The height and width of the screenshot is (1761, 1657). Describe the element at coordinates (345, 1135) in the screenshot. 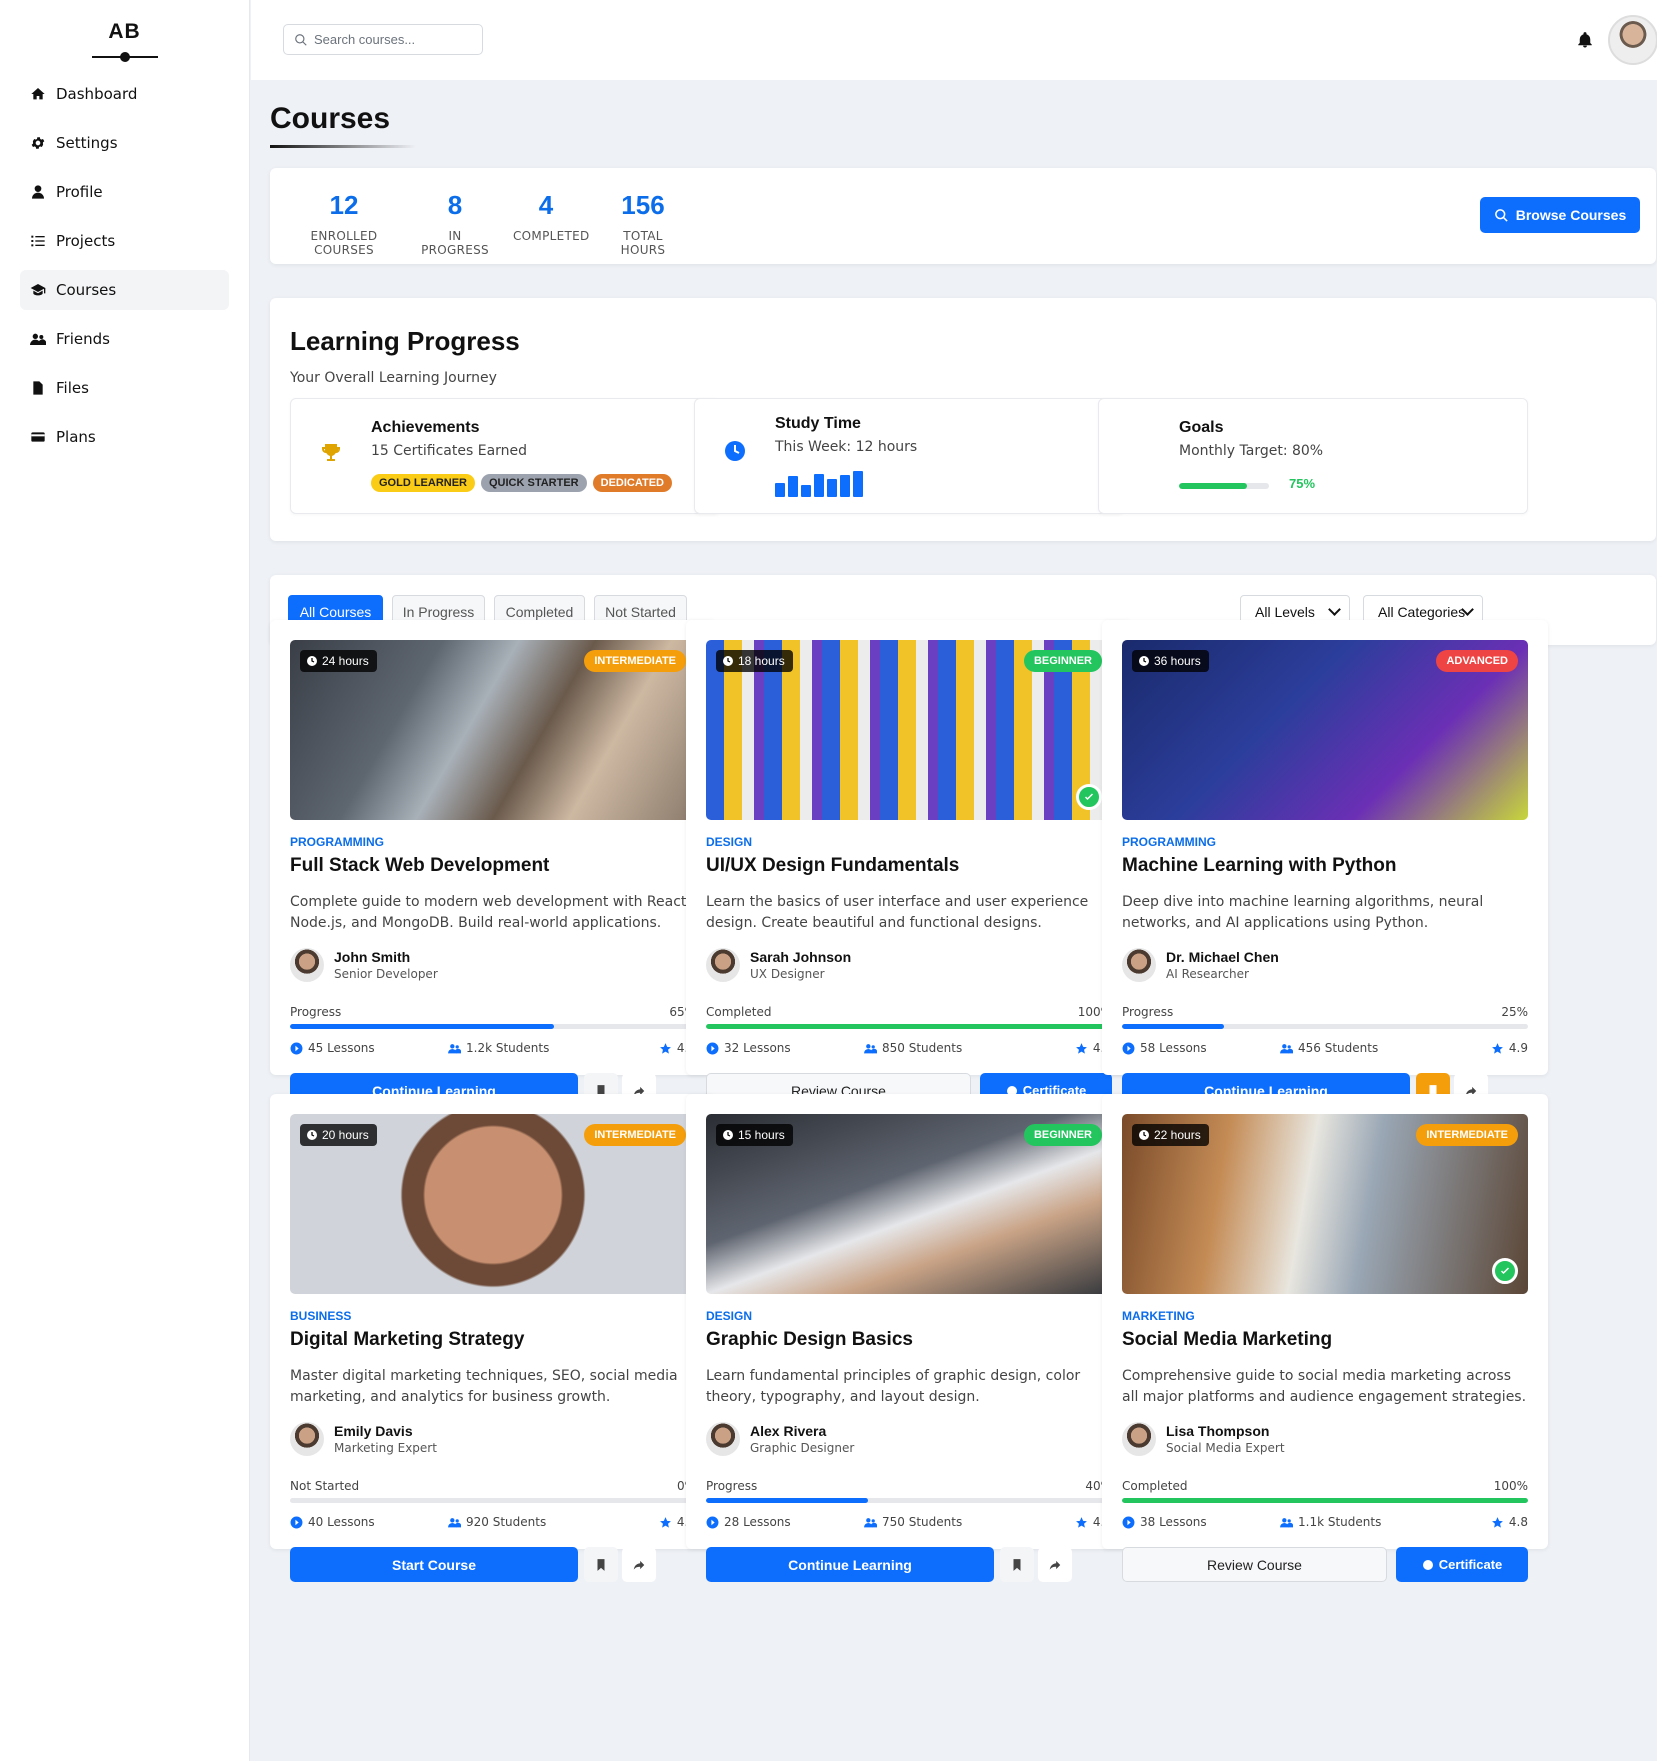

I see `course-duration-label: 20 hours` at that location.